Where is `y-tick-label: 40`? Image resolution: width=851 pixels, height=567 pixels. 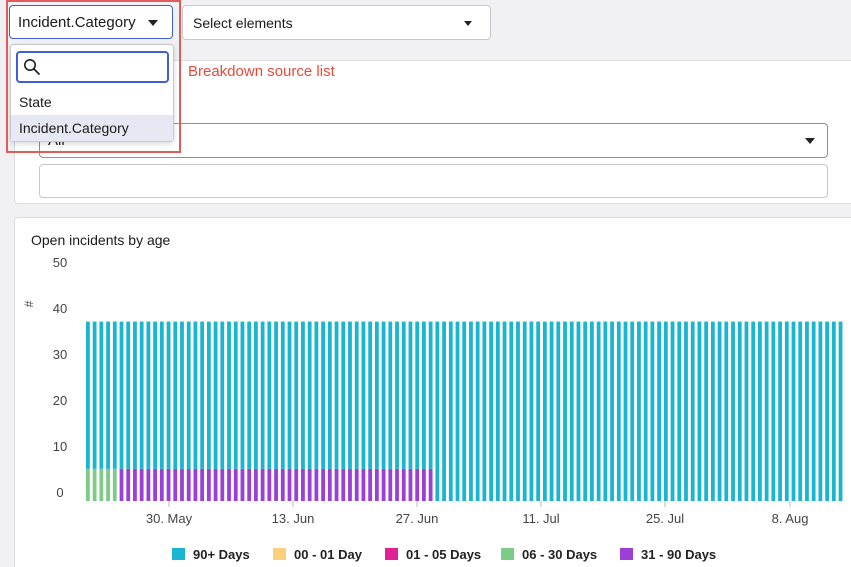
y-tick-label: 40 is located at coordinates (60, 308).